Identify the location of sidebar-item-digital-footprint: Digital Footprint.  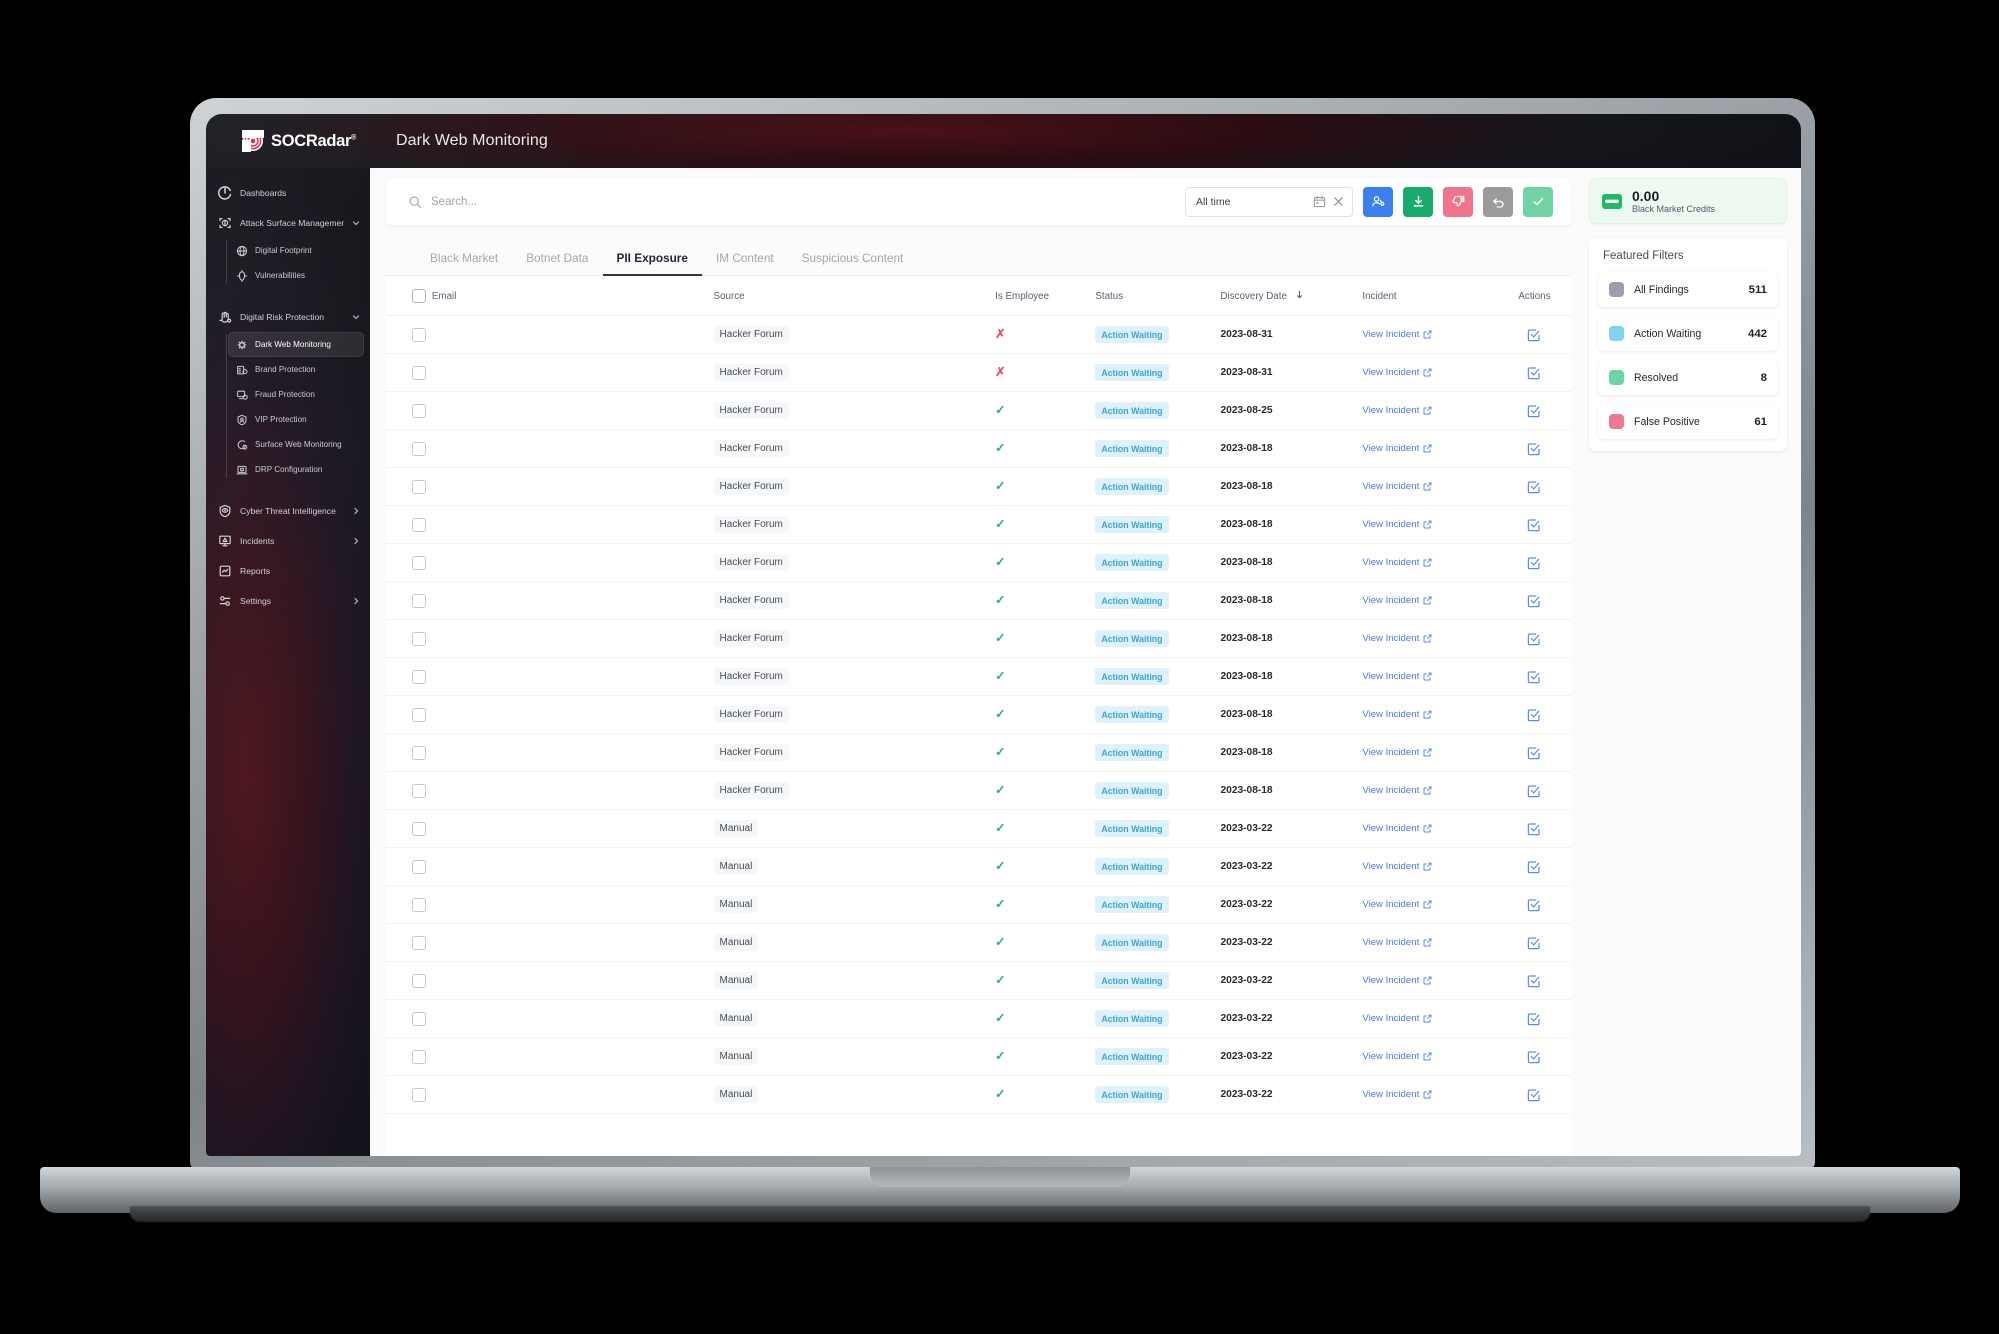
(296, 250).